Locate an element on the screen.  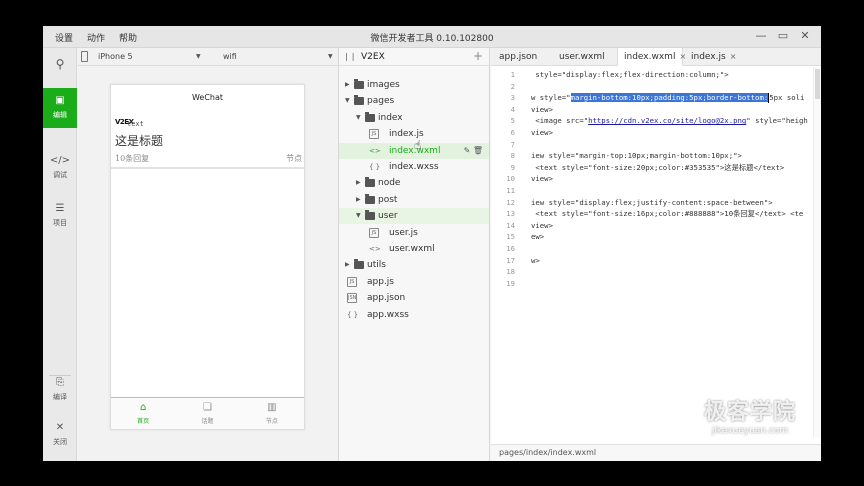
tree-node: JS app.js is located at coordinates (414, 282).